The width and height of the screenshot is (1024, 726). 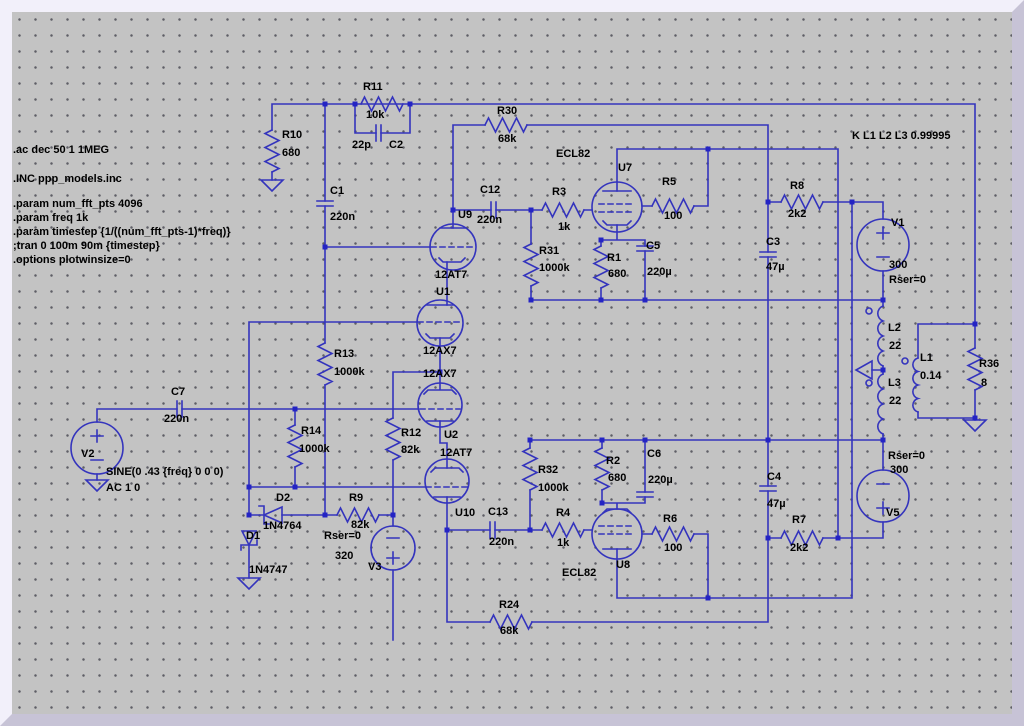 What do you see at coordinates (531, 265) in the screenshot?
I see `resistor-R31` at bounding box center [531, 265].